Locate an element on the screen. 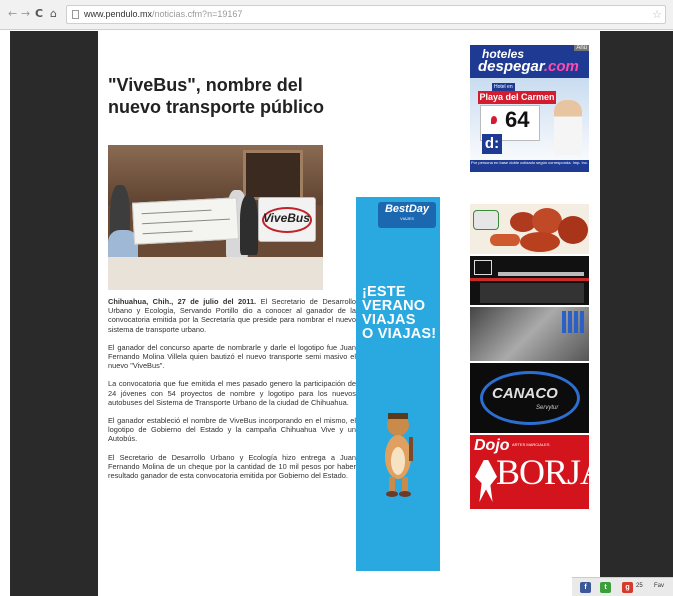  page-icon is located at coordinates (75, 14).